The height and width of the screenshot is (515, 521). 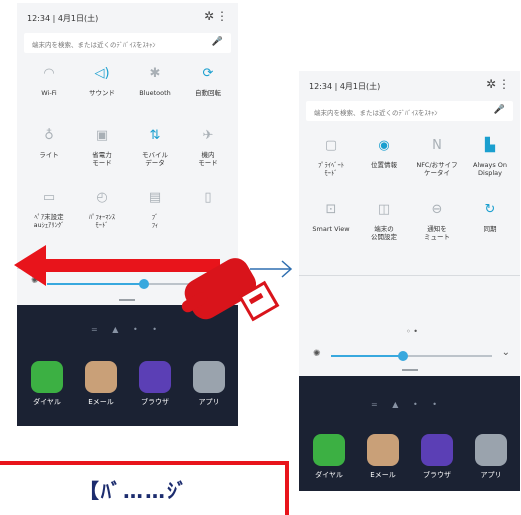 What do you see at coordinates (117, 265) in the screenshot?
I see `swipe-left-arrow-icon` at bounding box center [117, 265].